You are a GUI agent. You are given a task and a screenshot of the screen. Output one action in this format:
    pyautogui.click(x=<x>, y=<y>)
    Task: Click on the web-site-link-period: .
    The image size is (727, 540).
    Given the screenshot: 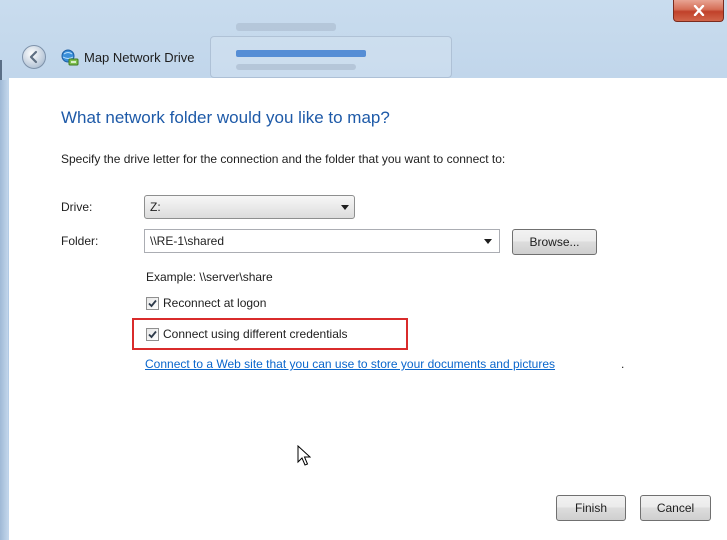 What is the action you would take?
    pyautogui.click(x=623, y=364)
    